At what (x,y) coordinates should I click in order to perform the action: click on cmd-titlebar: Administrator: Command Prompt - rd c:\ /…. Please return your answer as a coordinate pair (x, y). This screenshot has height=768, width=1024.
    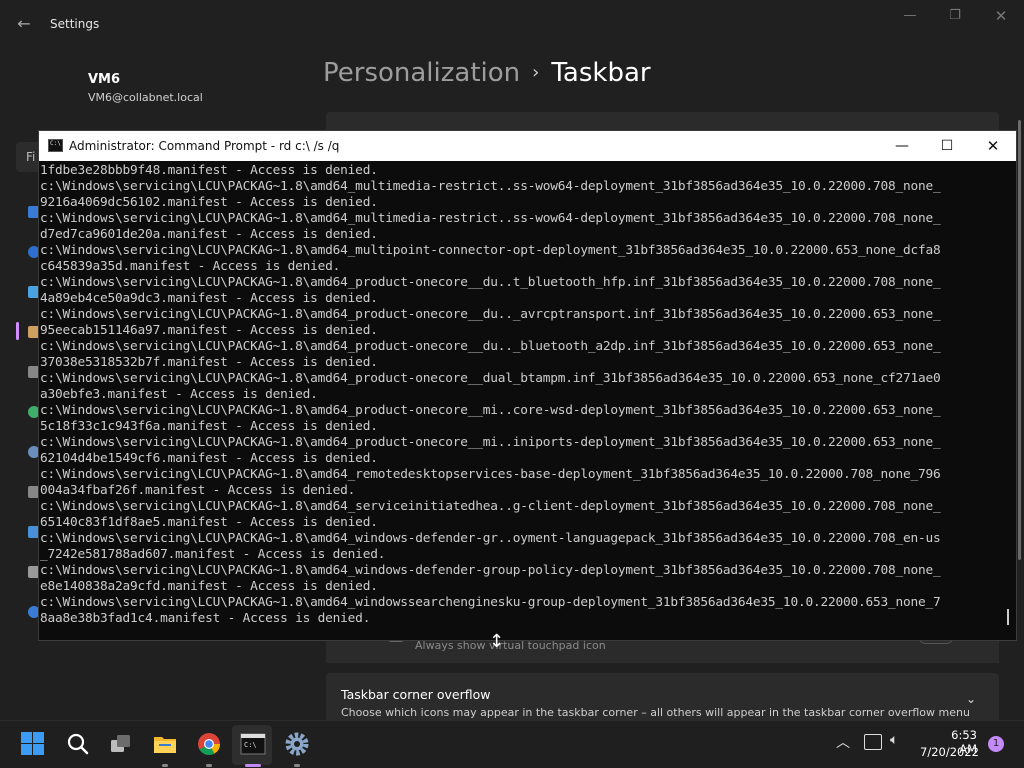
    Looking at the image, I should click on (527, 146).